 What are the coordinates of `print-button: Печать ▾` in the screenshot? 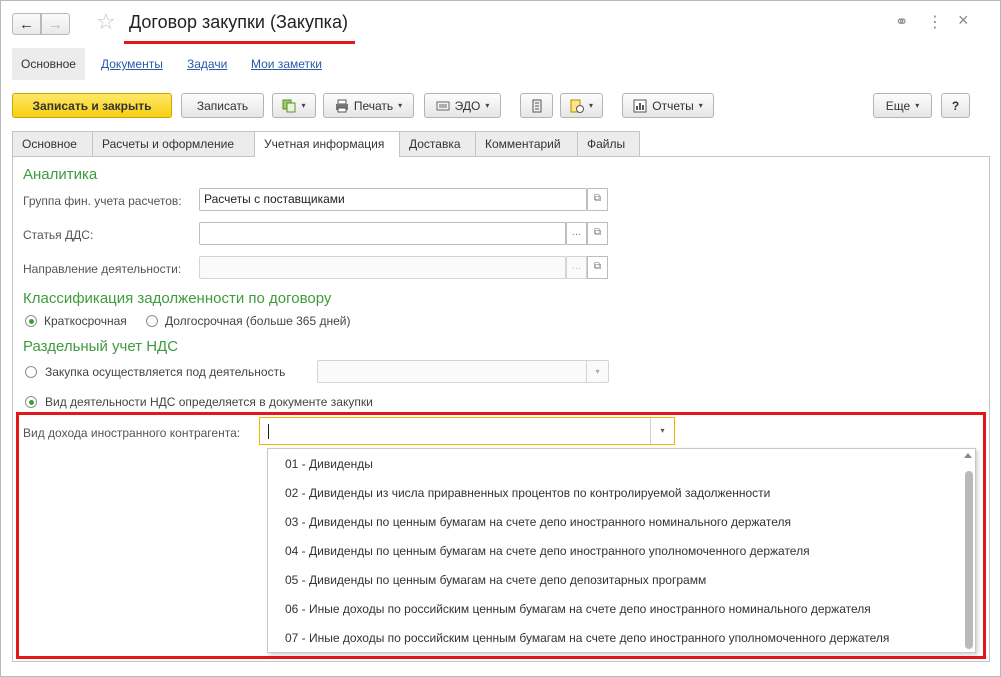 It's located at (368, 105).